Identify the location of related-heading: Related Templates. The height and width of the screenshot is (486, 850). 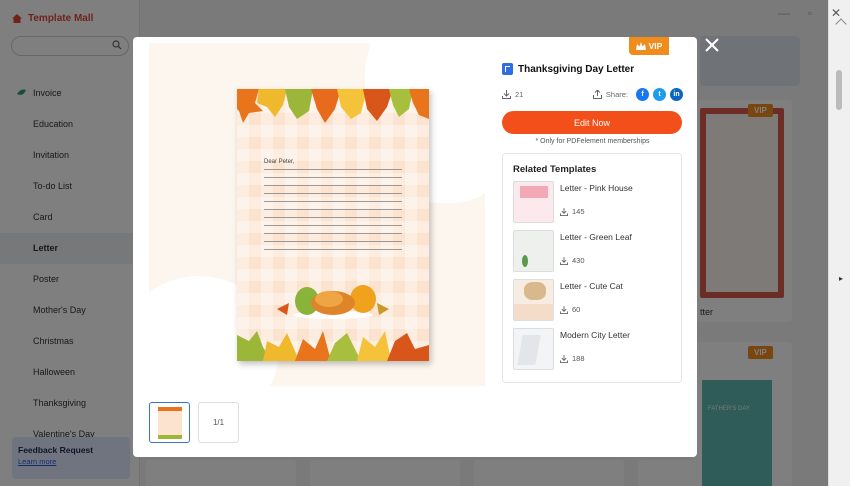
(555, 169).